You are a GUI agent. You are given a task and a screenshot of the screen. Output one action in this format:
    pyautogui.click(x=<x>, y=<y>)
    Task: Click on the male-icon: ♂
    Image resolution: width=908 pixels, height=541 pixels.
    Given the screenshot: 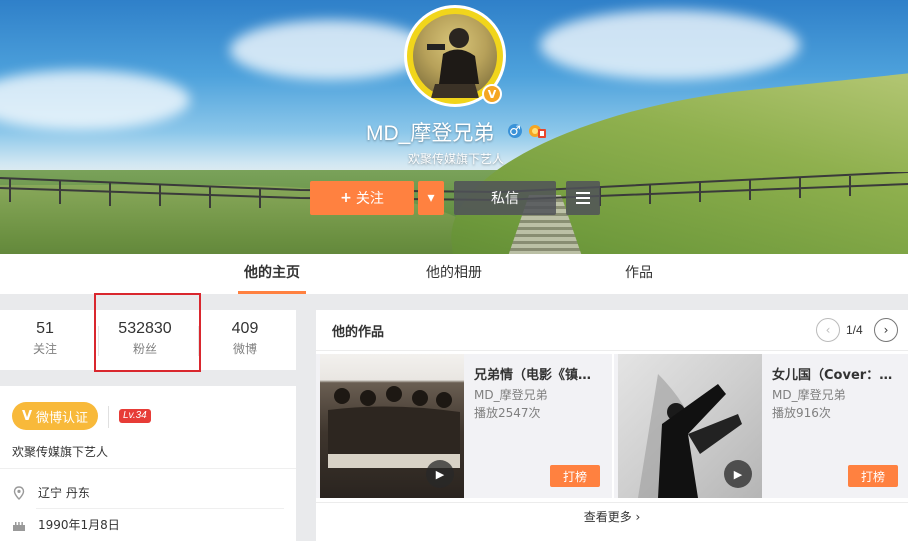 What is the action you would take?
    pyautogui.click(x=515, y=131)
    